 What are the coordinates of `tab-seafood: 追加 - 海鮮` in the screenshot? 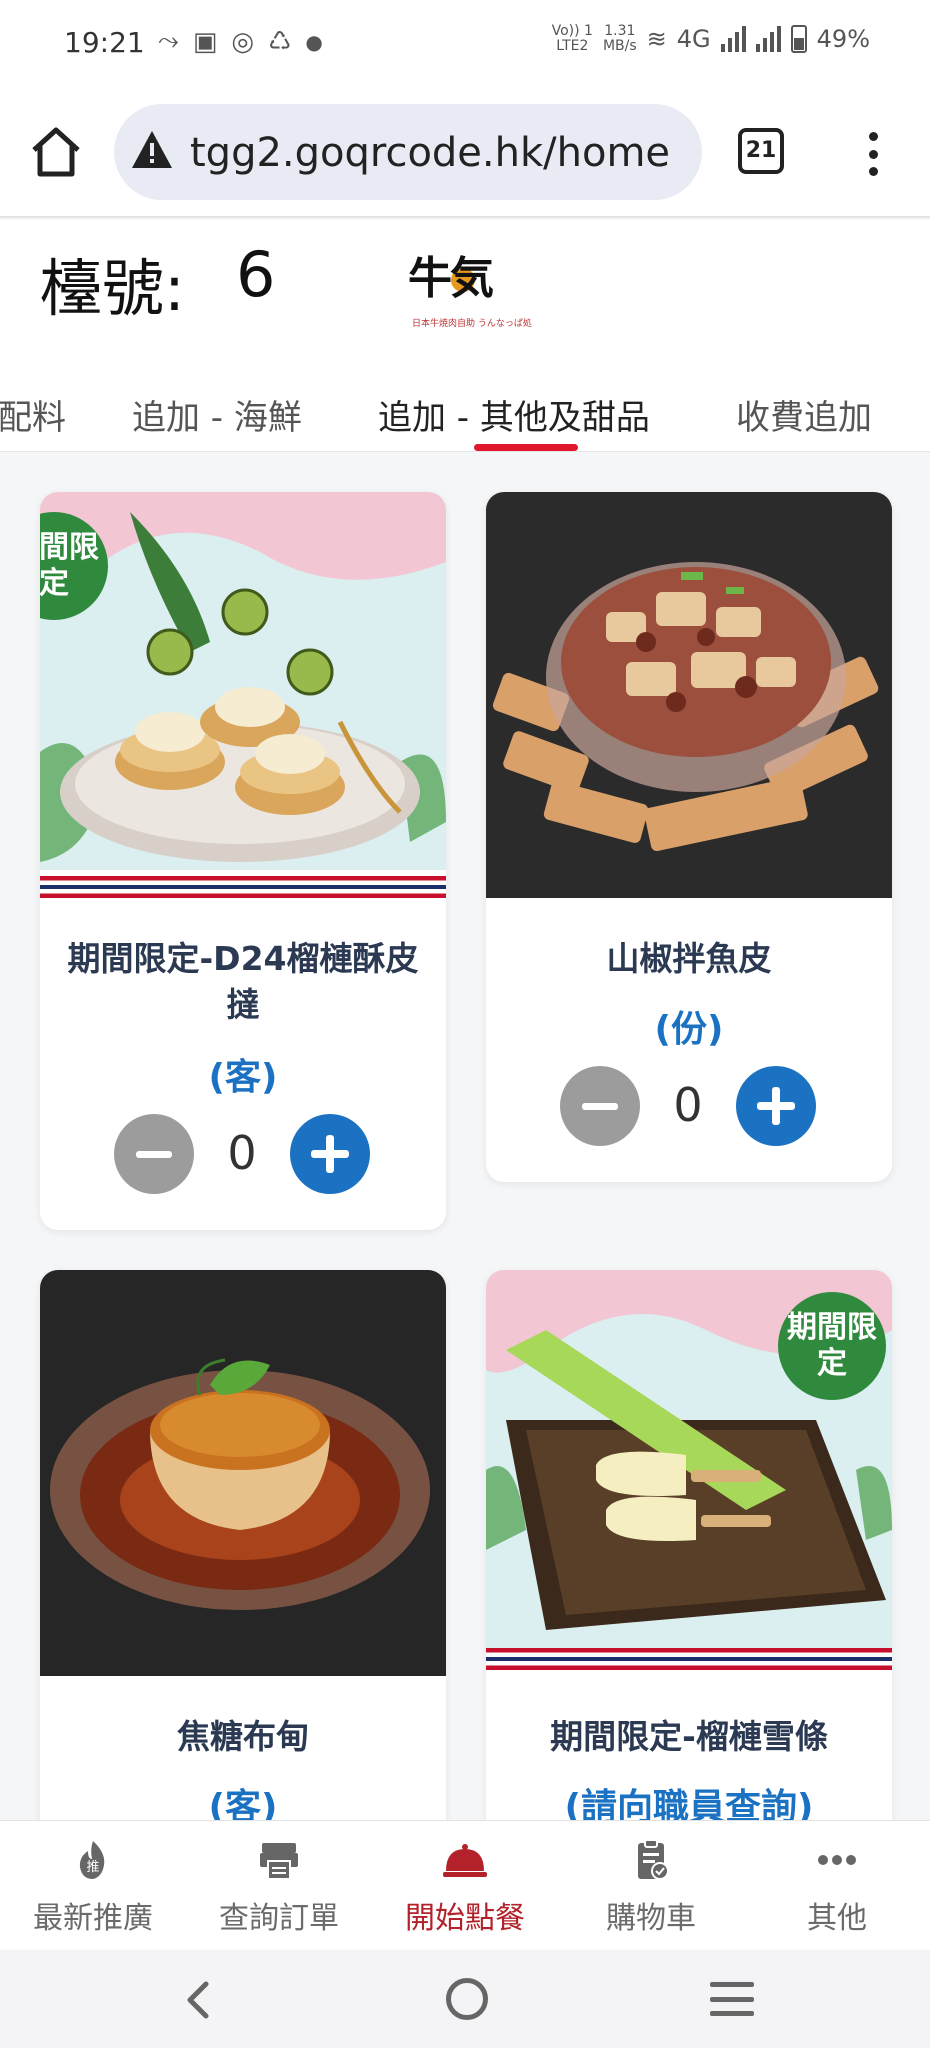 It's located at (217, 414).